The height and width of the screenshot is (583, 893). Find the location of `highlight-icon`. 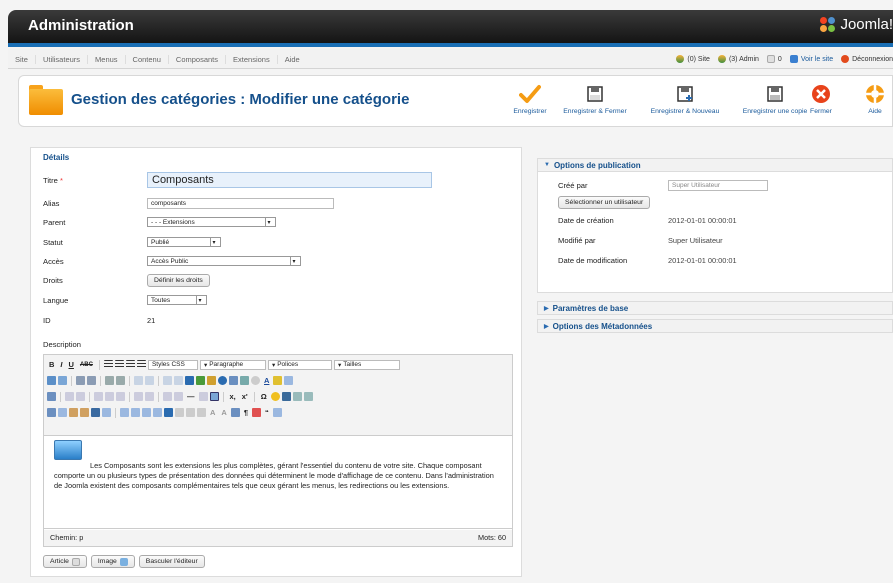

highlight-icon is located at coordinates (278, 380).